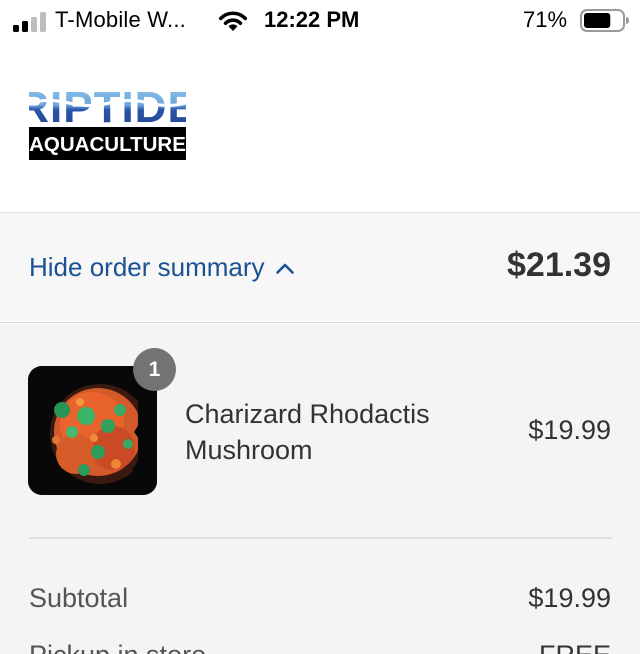 The height and width of the screenshot is (654, 640). Describe the element at coordinates (545, 19) in the screenshot. I see `battery-percentage: 71%` at that location.